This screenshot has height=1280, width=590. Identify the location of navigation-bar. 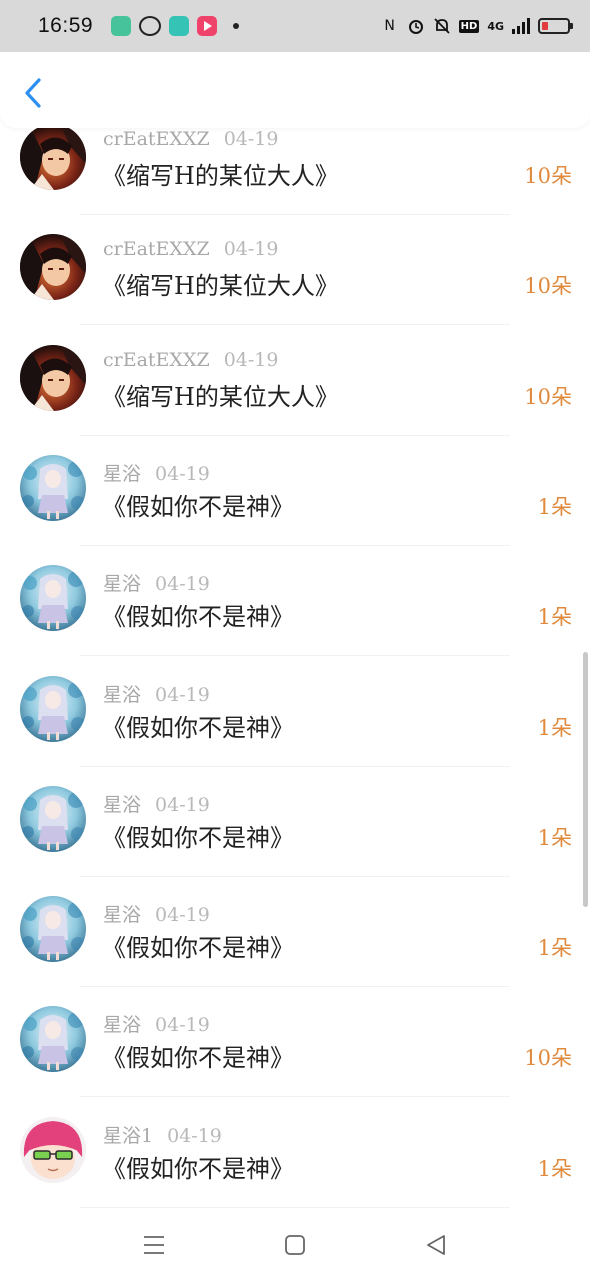
(295, 1245).